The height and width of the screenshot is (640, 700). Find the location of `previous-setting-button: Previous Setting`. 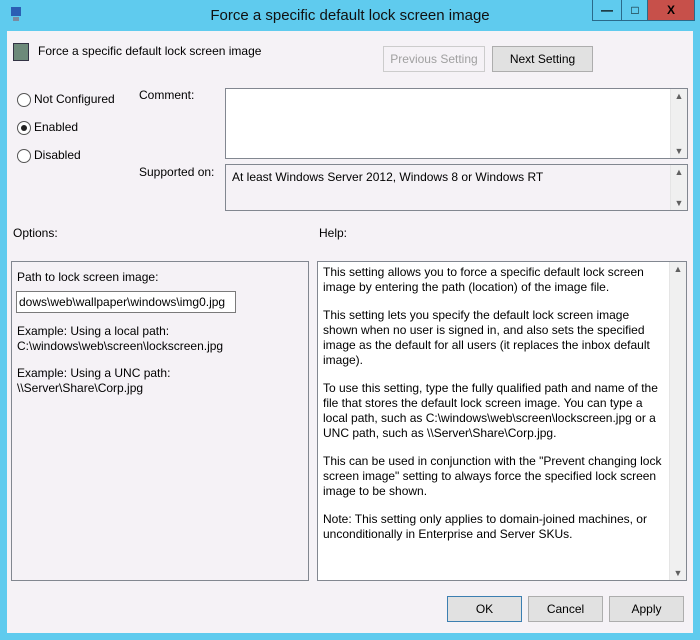

previous-setting-button: Previous Setting is located at coordinates (434, 59).